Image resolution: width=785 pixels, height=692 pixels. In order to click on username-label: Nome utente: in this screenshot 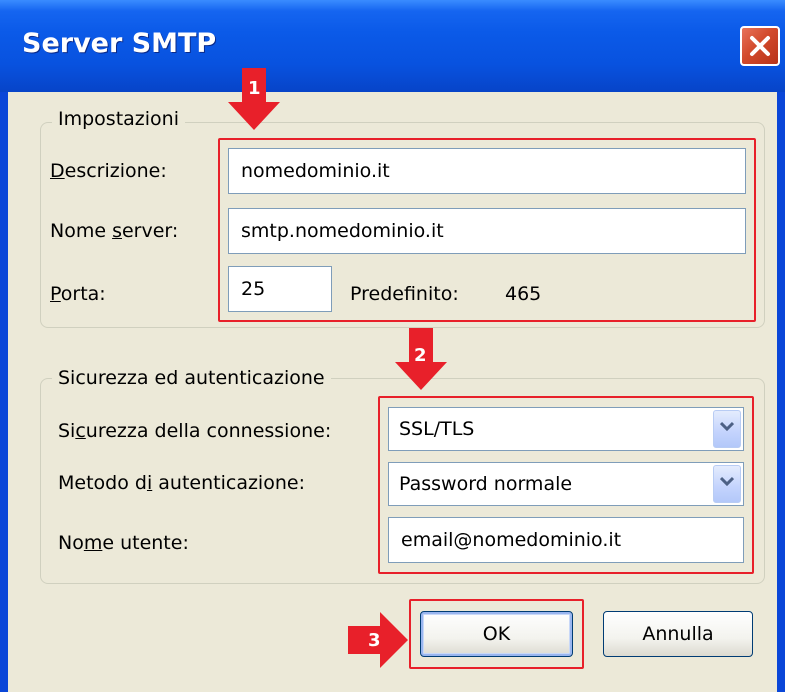, I will do `click(123, 543)`.